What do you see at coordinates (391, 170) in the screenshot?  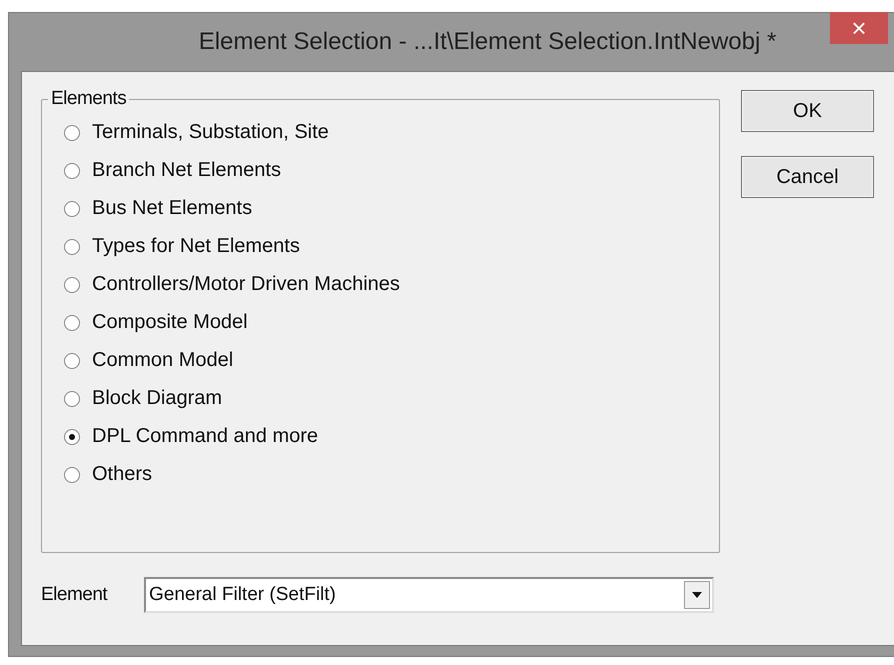 I see `radio-option: Branch Net Elements` at bounding box center [391, 170].